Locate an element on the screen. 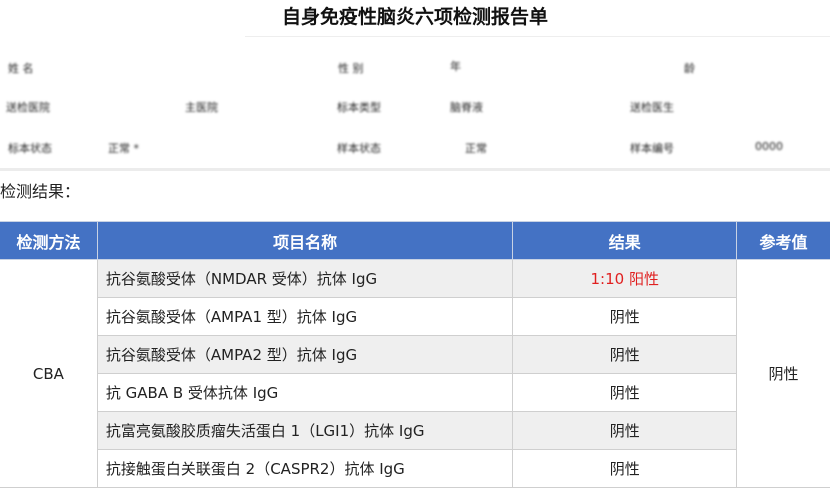  info-label-age2: 龄 is located at coordinates (689, 68).